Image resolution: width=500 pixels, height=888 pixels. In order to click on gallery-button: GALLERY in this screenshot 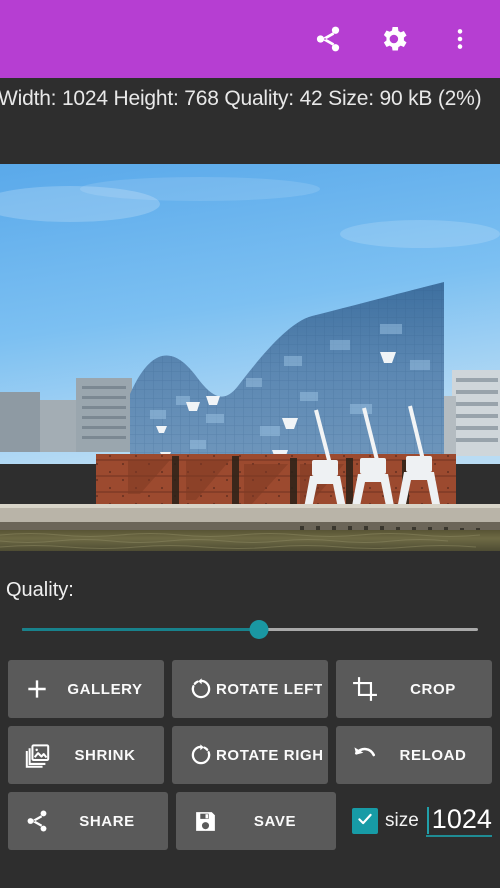, I will do `click(86, 689)`.